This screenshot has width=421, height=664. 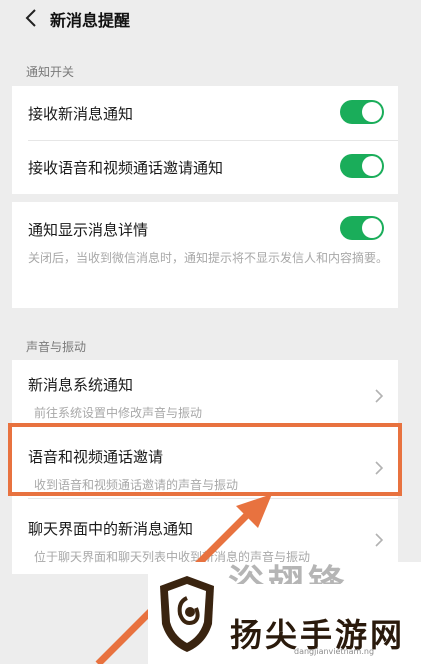 What do you see at coordinates (111, 529) in the screenshot?
I see `row-title: 聊天界面中的新消息通知` at bounding box center [111, 529].